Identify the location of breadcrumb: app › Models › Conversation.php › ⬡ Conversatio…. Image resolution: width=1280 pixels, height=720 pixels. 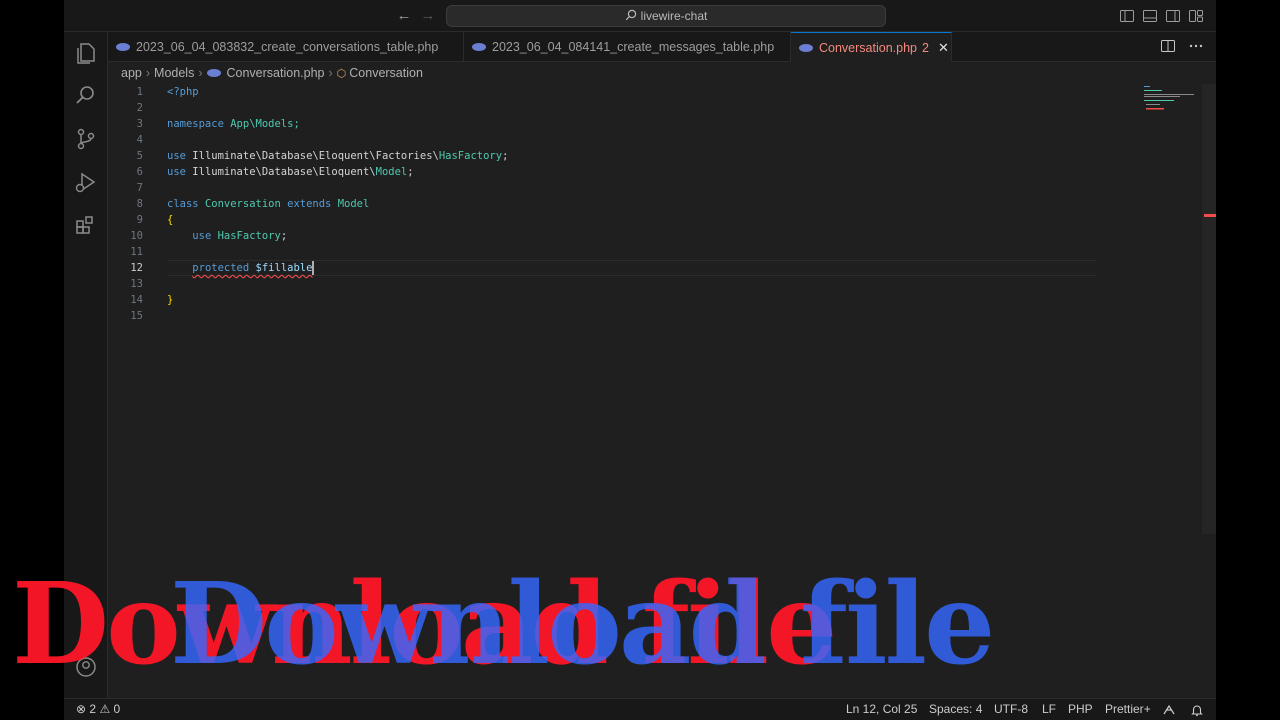
(662, 73).